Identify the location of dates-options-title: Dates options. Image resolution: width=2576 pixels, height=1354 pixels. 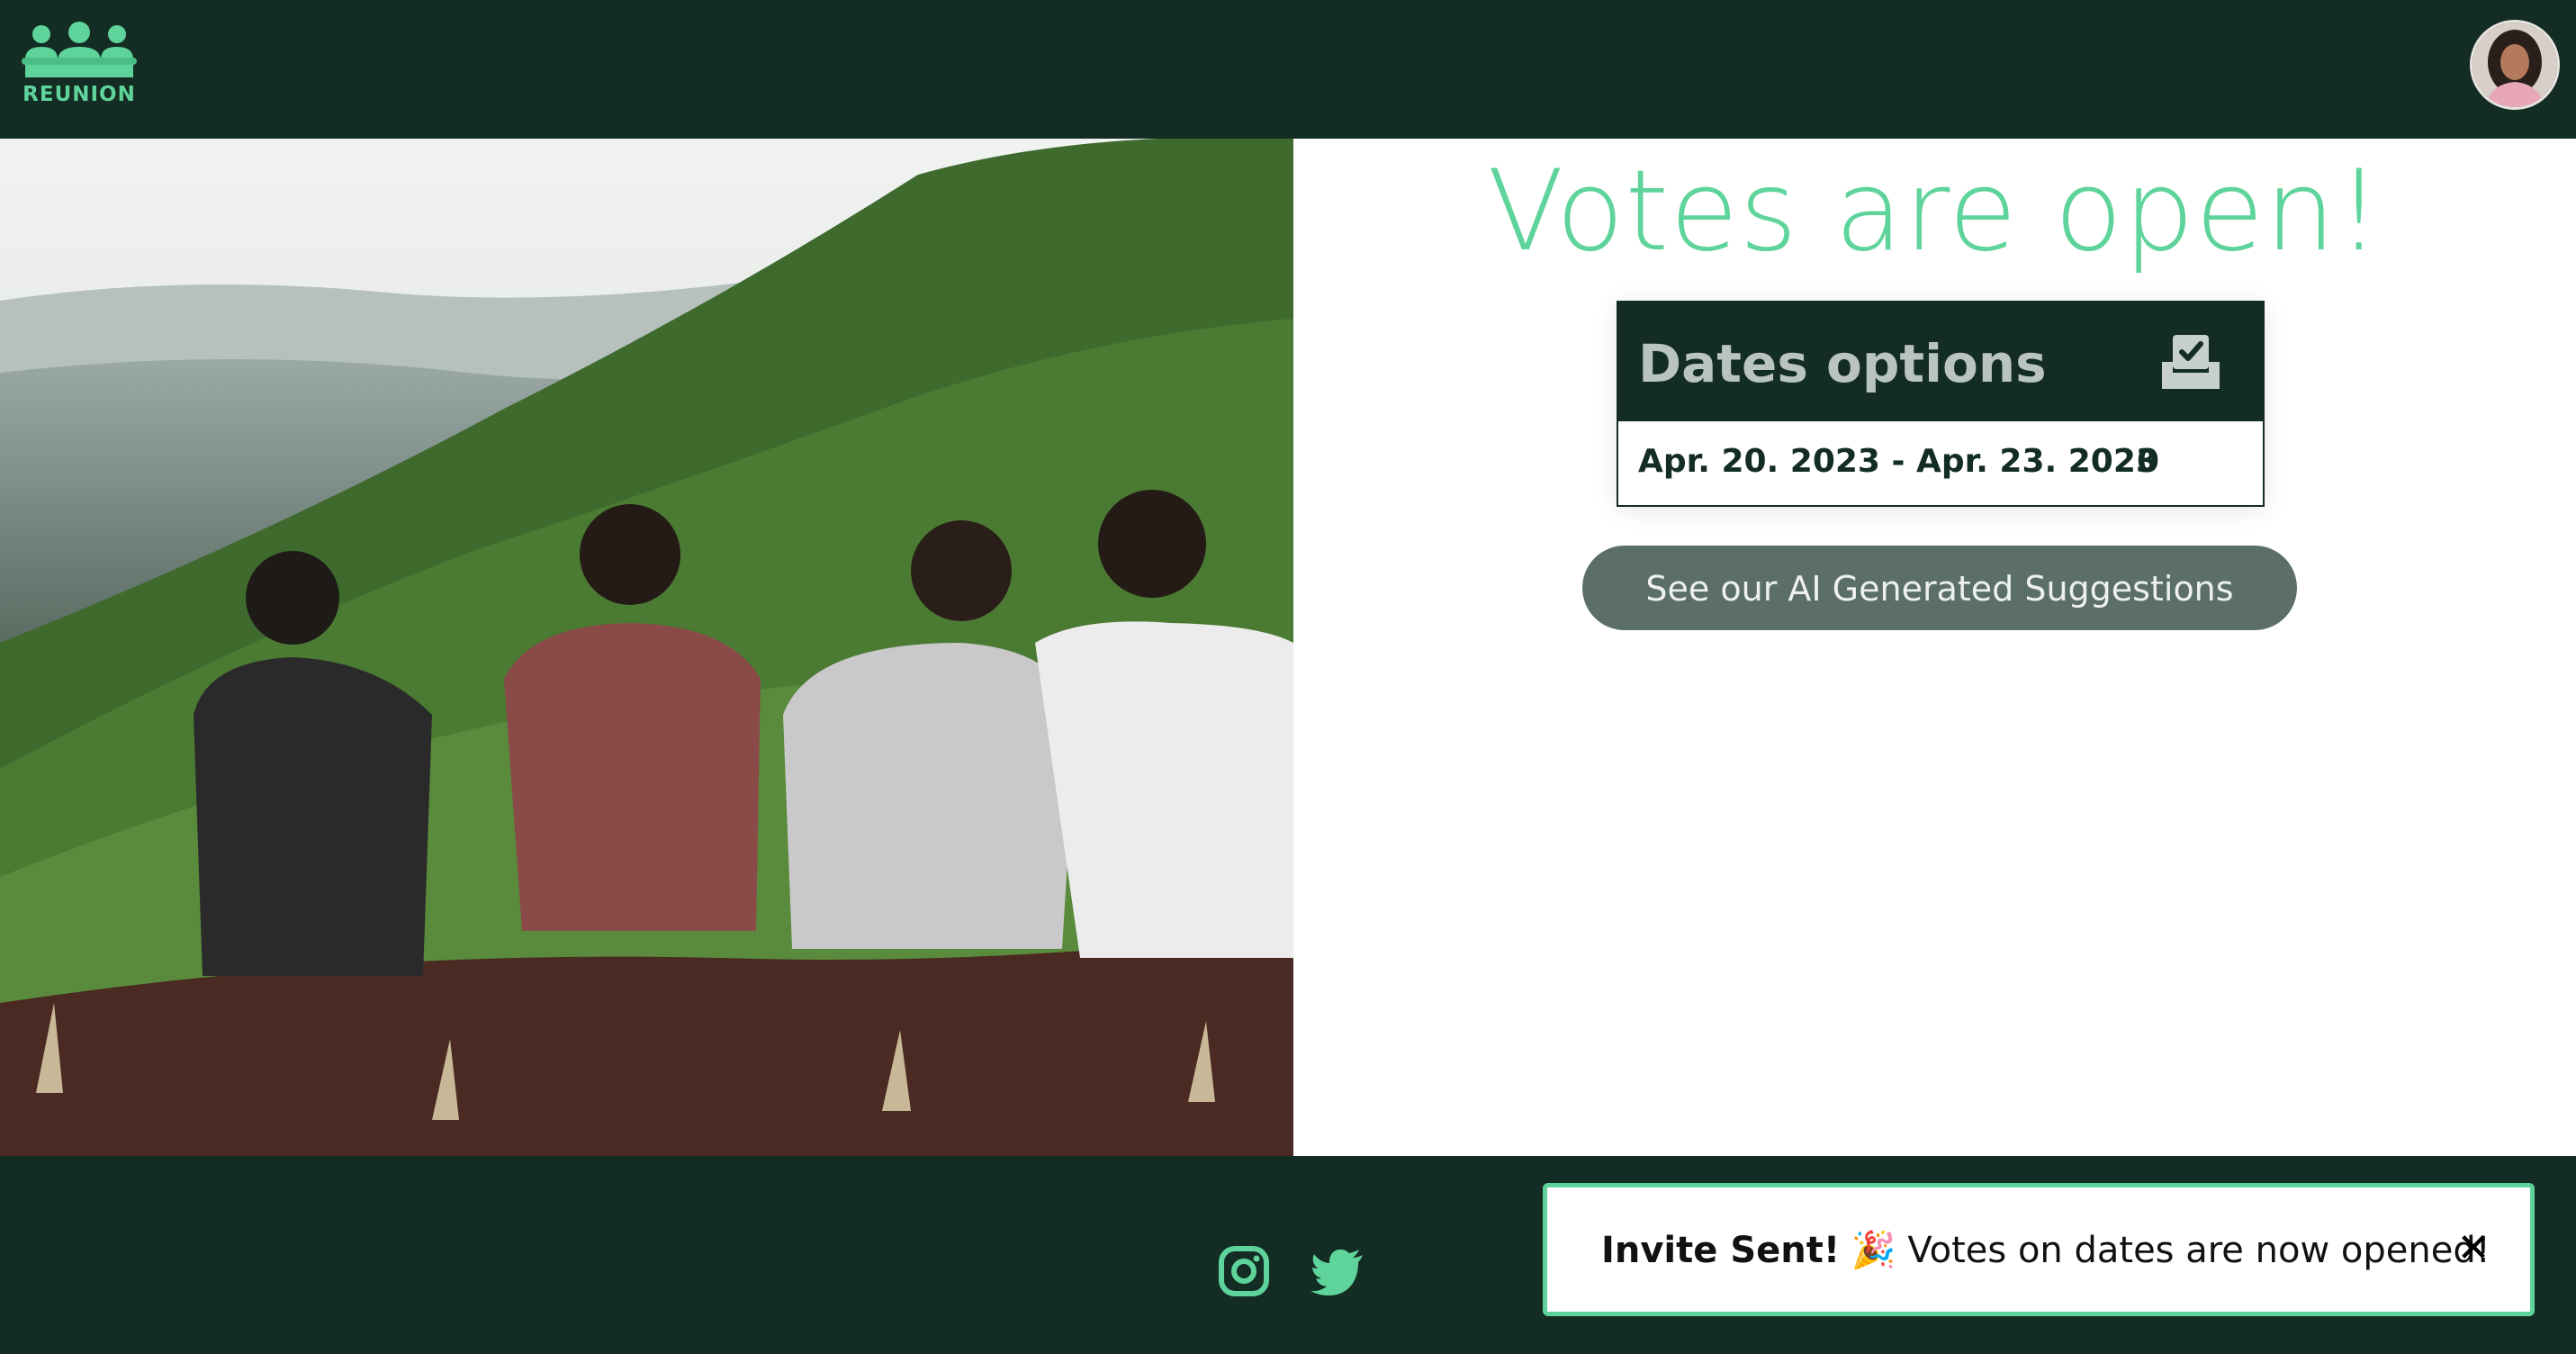
(1842, 363).